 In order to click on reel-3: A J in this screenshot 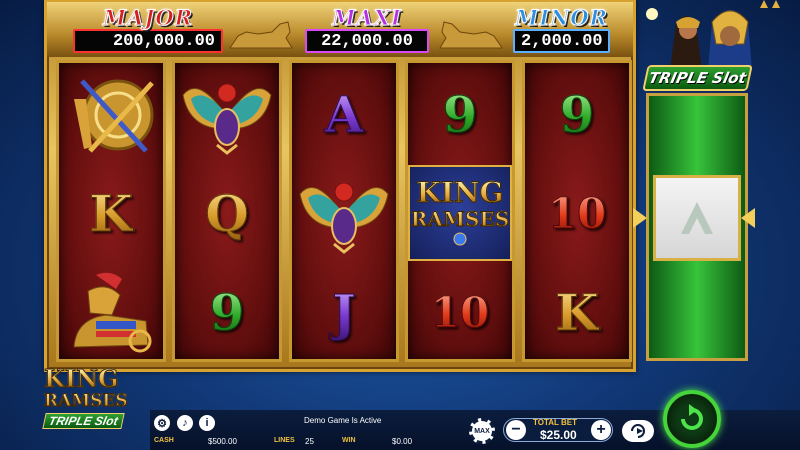, I will do `click(344, 211)`.